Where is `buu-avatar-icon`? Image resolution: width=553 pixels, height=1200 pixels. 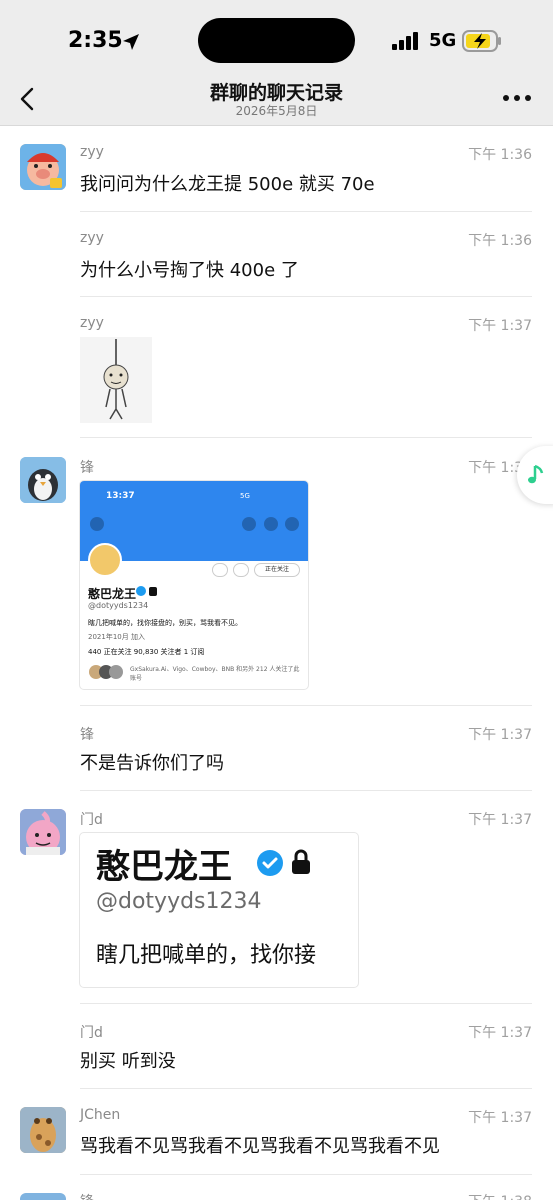
buu-avatar-icon is located at coordinates (43, 832).